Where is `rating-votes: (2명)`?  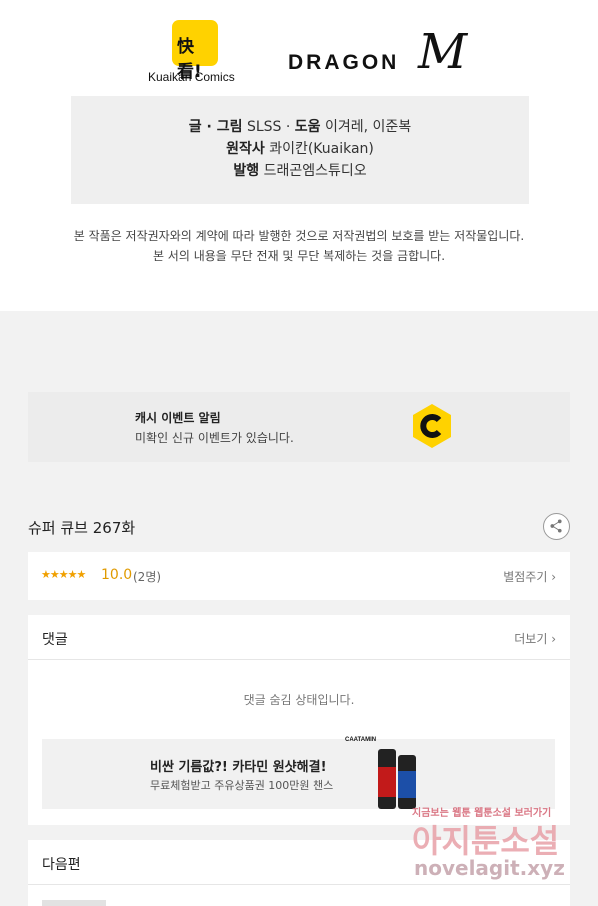
rating-votes: (2명) is located at coordinates (147, 577).